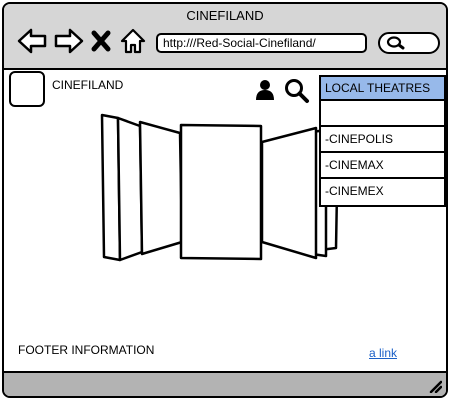 This screenshot has width=450, height=400. I want to click on dropdown-header: LOCAL THEATRES, so click(382, 88).